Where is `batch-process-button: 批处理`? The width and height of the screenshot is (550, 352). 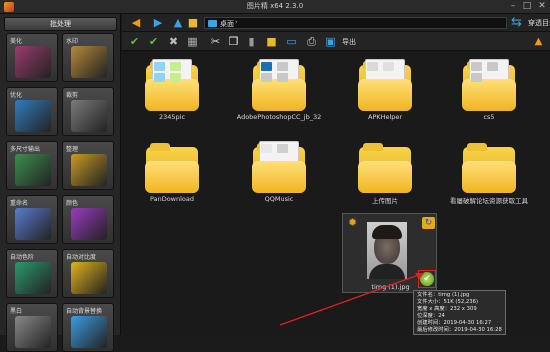 batch-process-button: 批处理 is located at coordinates (60, 24).